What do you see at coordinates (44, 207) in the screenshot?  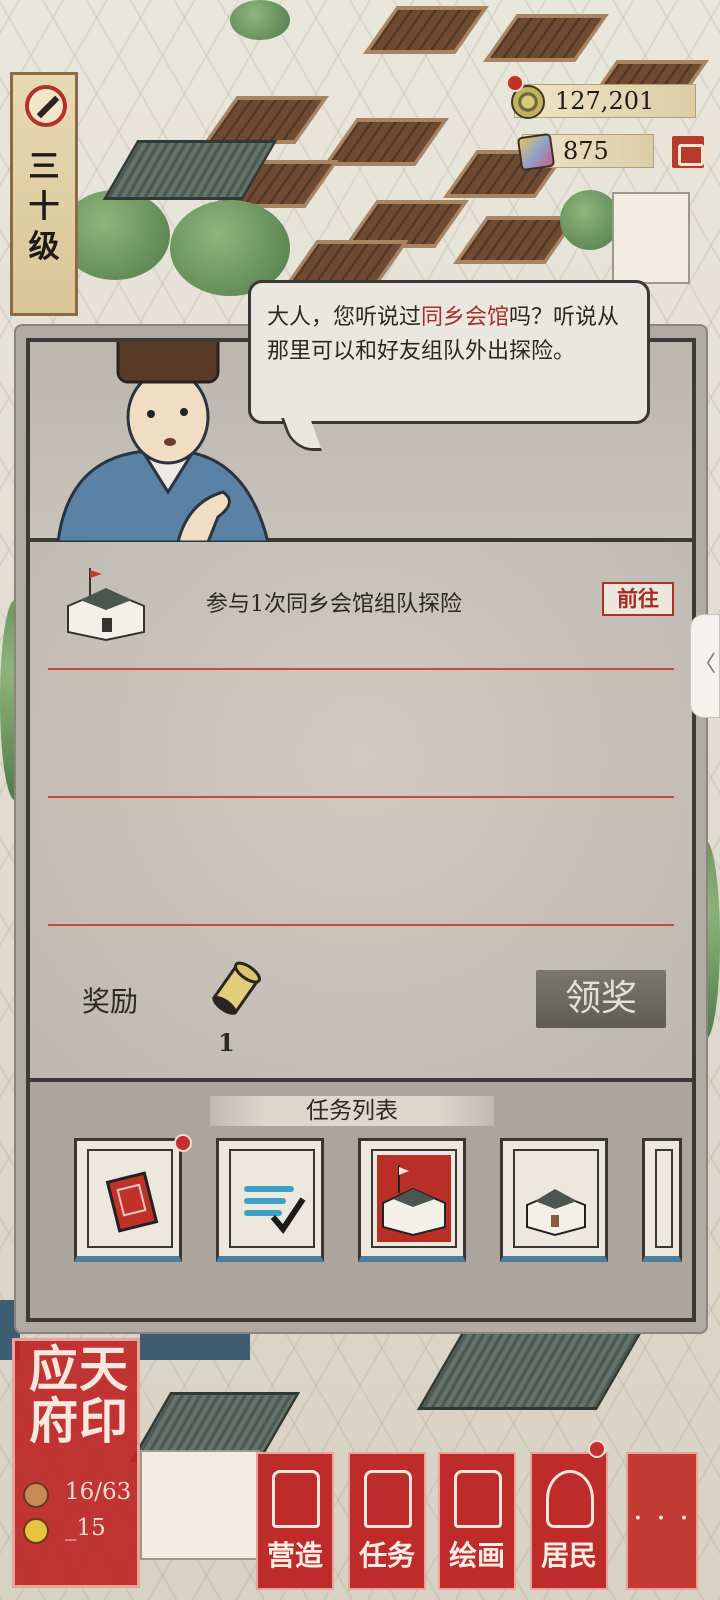 I see `level-label: 三十级` at bounding box center [44, 207].